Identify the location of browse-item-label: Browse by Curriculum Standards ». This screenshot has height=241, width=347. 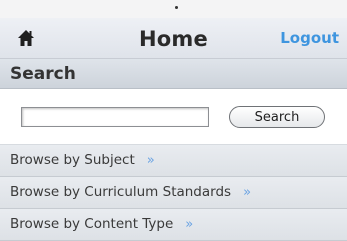
(130, 192).